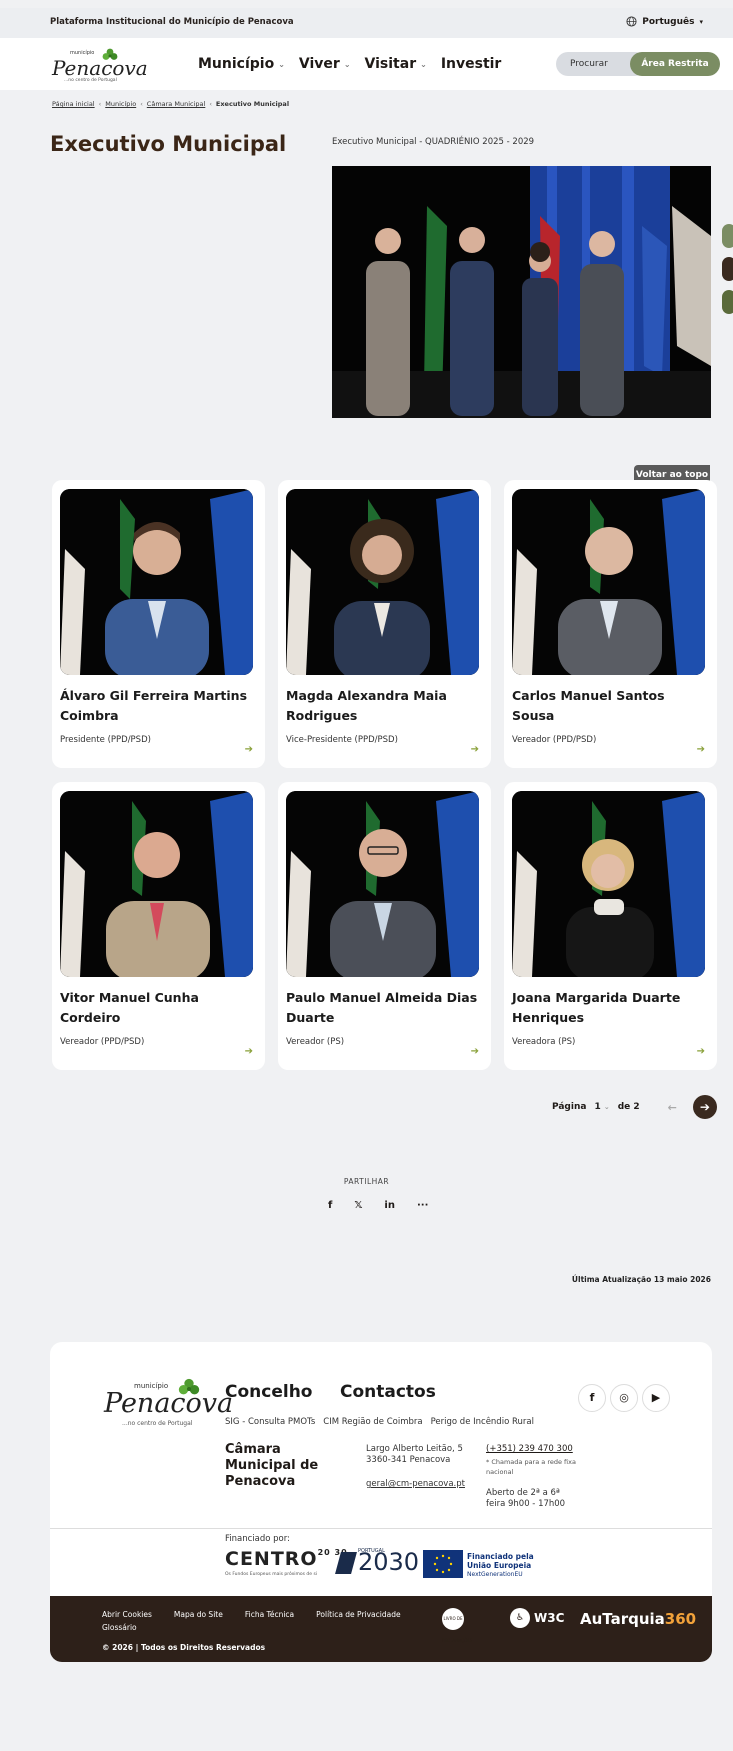 The width and height of the screenshot is (733, 1751). Describe the element at coordinates (664, 21) in the screenshot. I see `language-selector: Português ▾` at that location.